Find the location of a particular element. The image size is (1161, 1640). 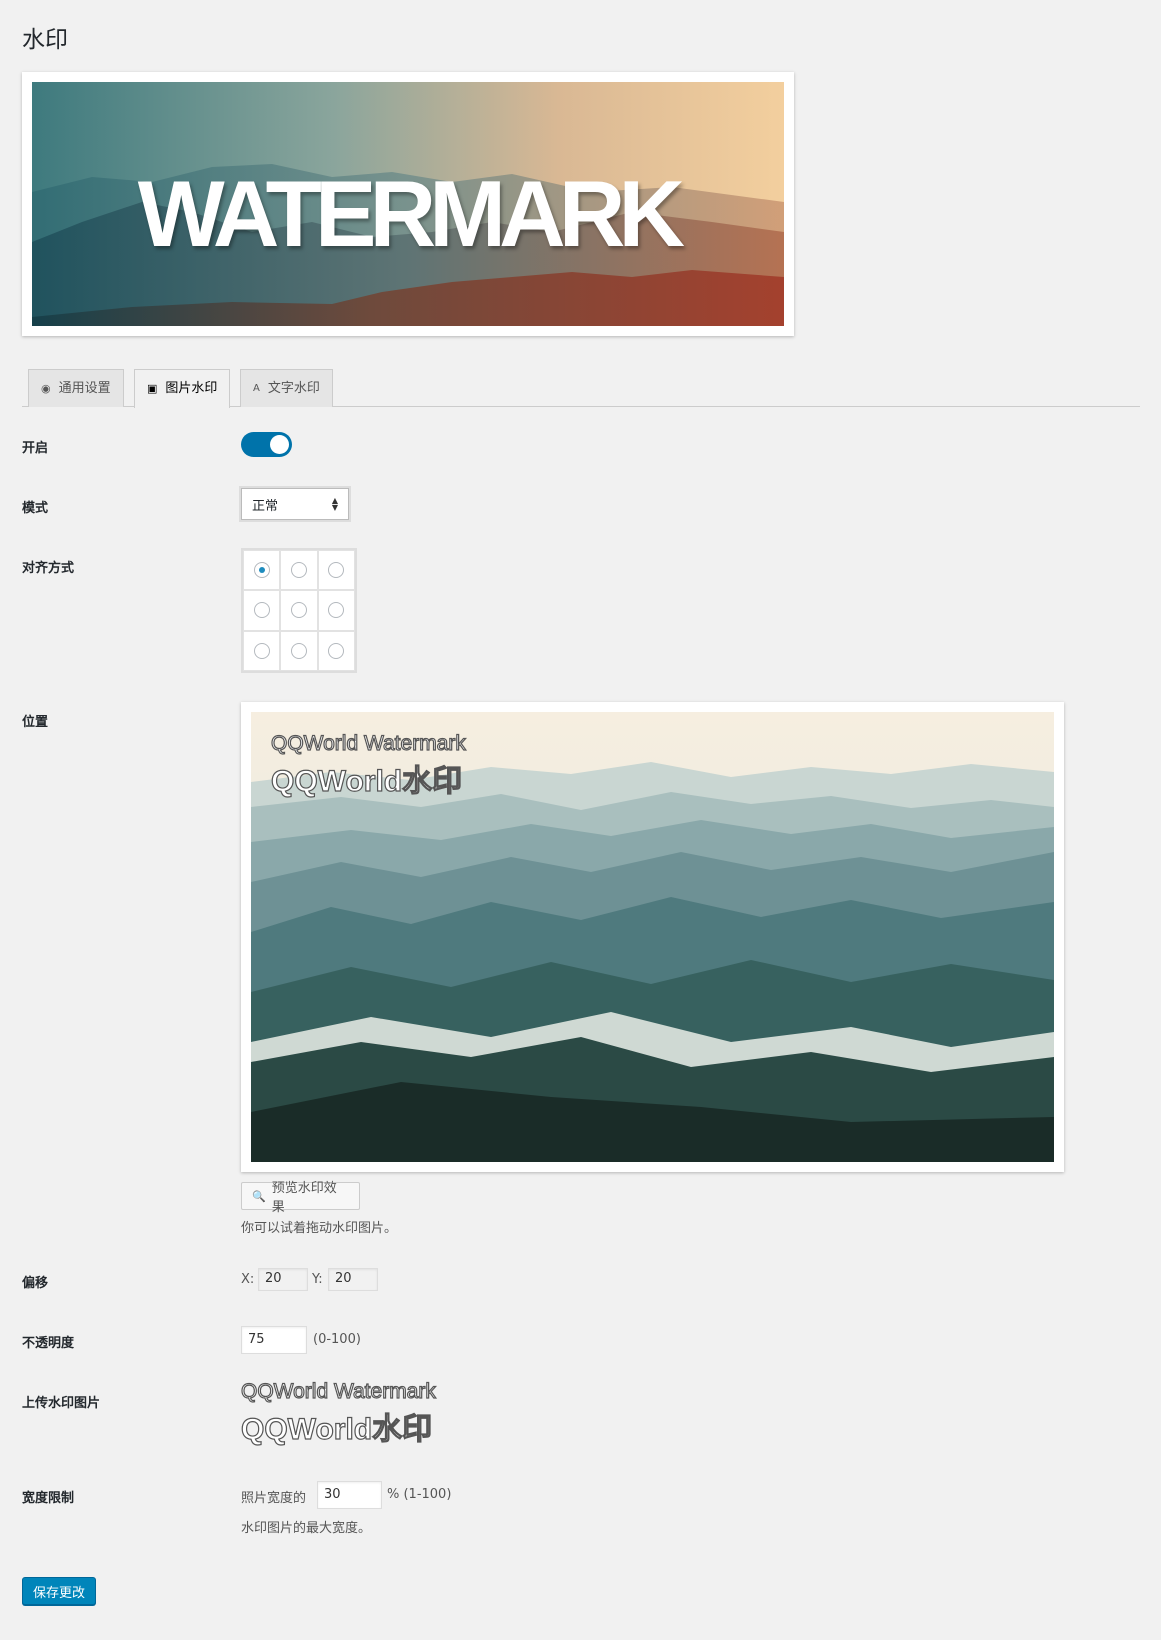

tab-image-watermark: ▣ 图片水印 is located at coordinates (182, 388).